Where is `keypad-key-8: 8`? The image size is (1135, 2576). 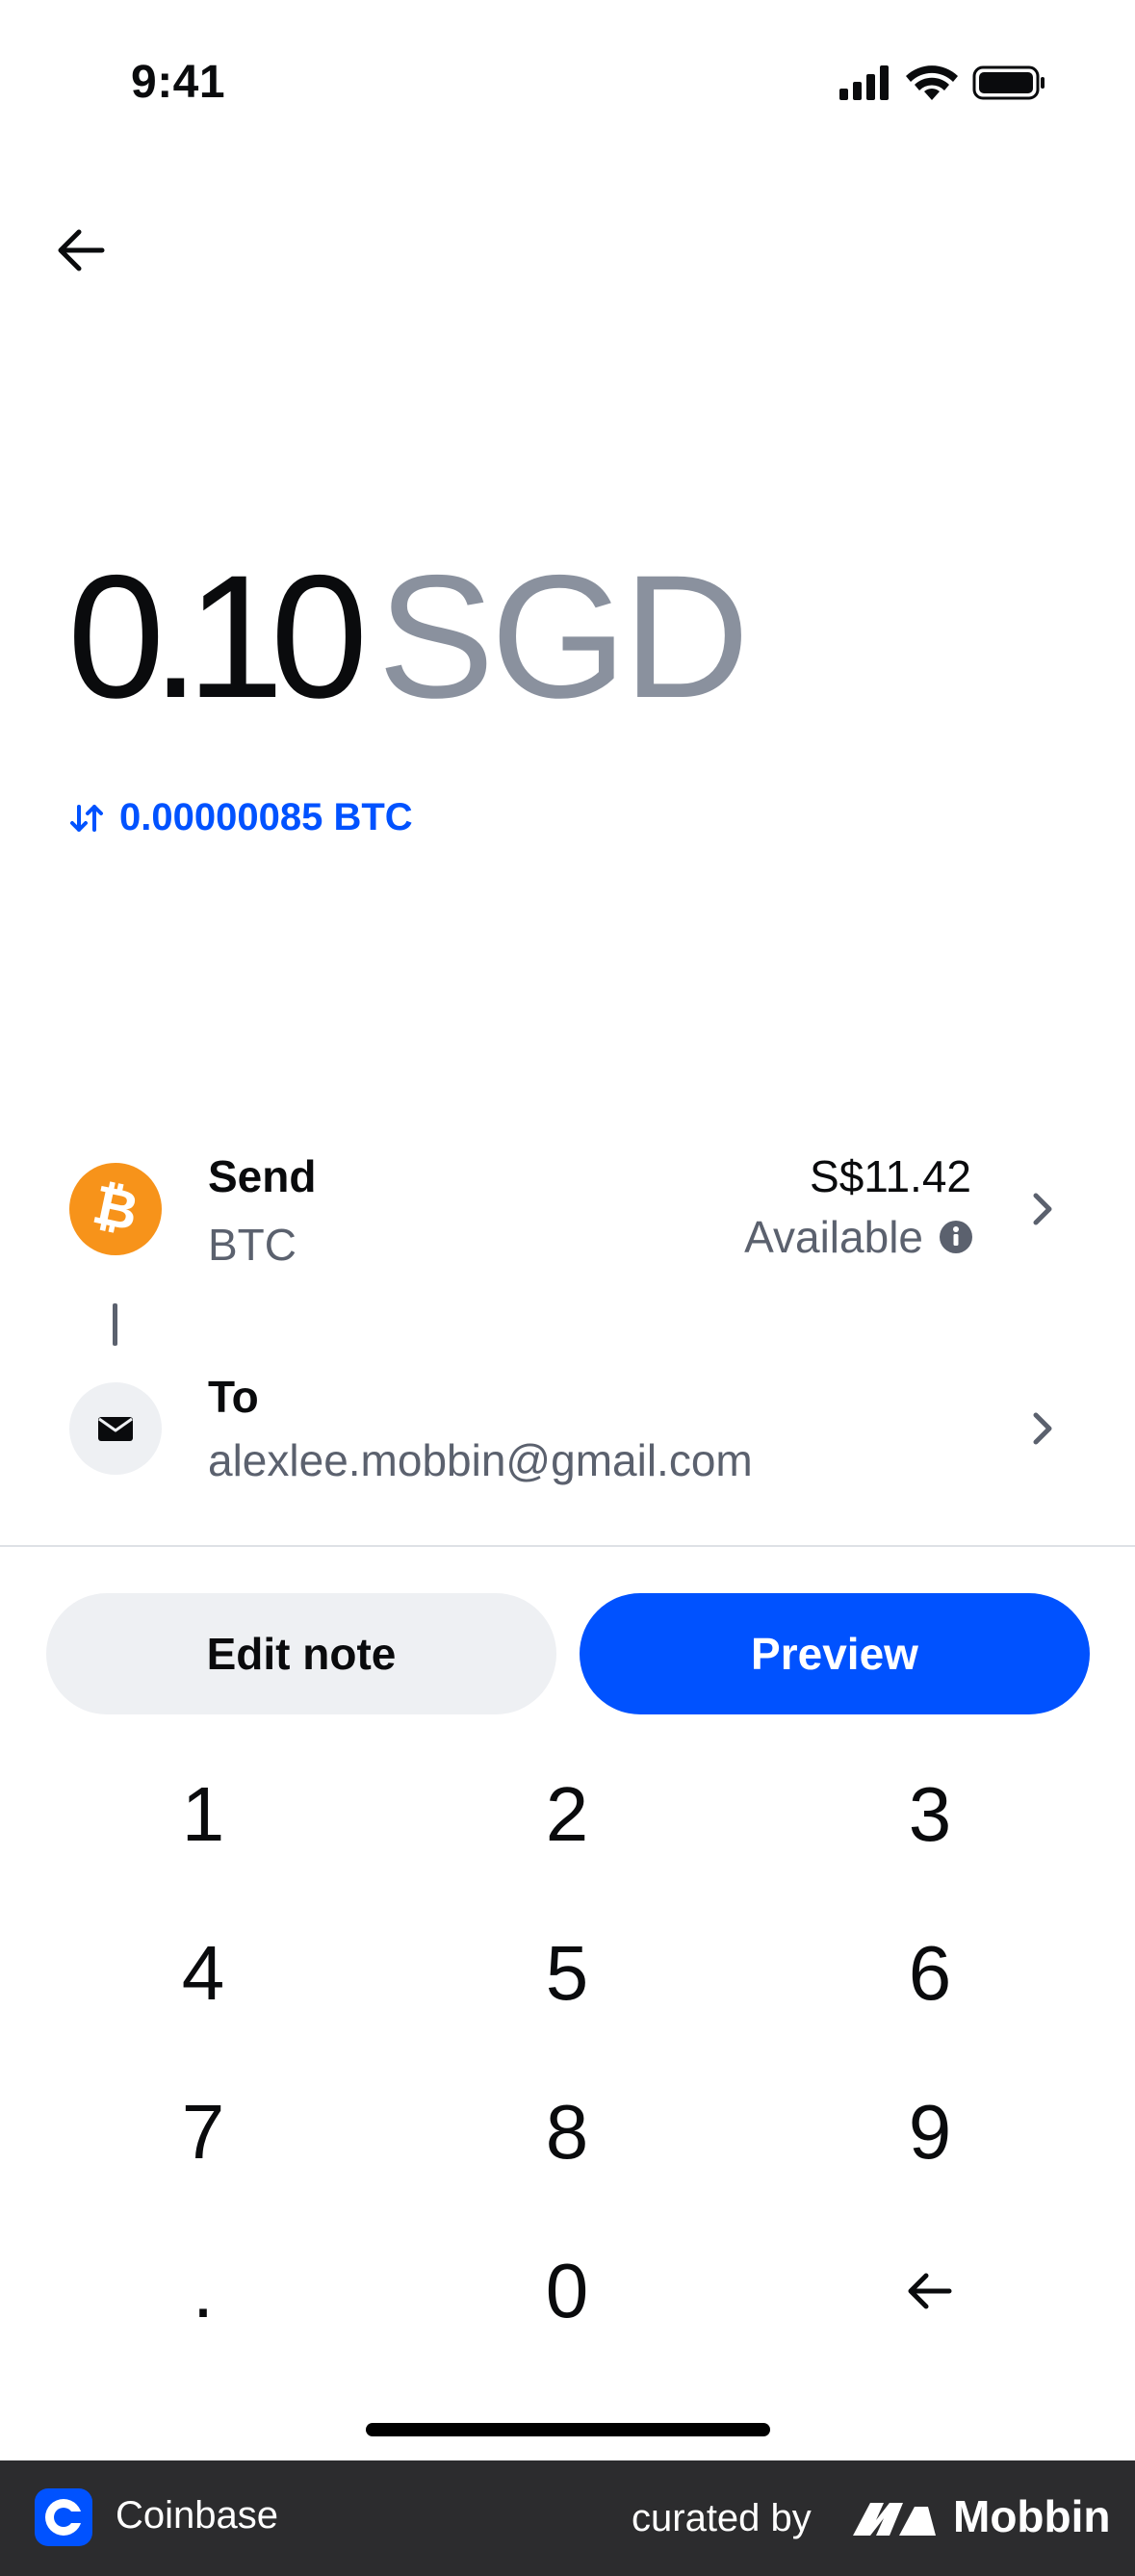 keypad-key-8: 8 is located at coordinates (567, 2132).